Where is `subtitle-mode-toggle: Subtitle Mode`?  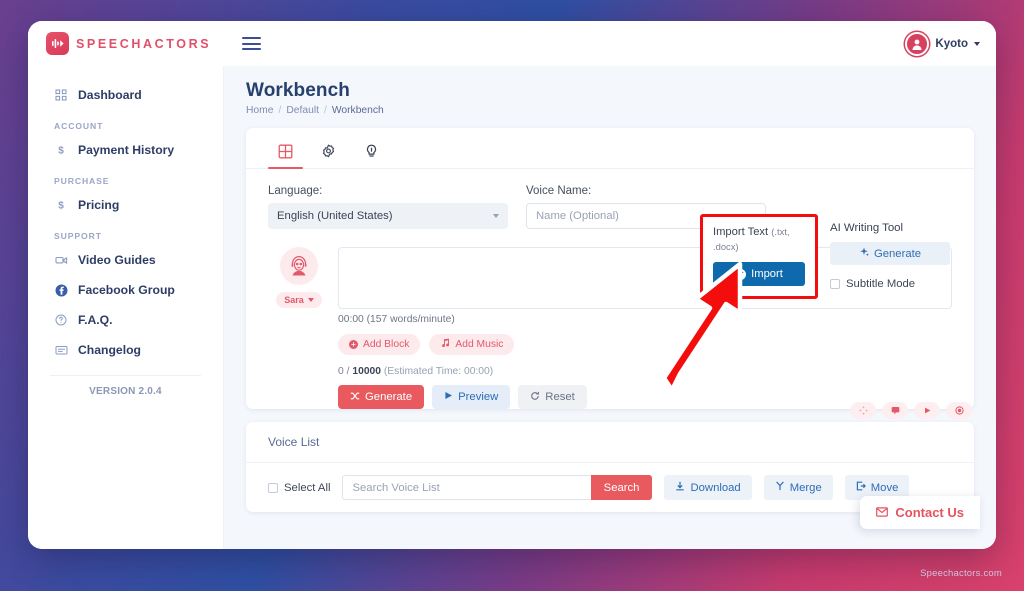 subtitle-mode-toggle: Subtitle Mode is located at coordinates (890, 284).